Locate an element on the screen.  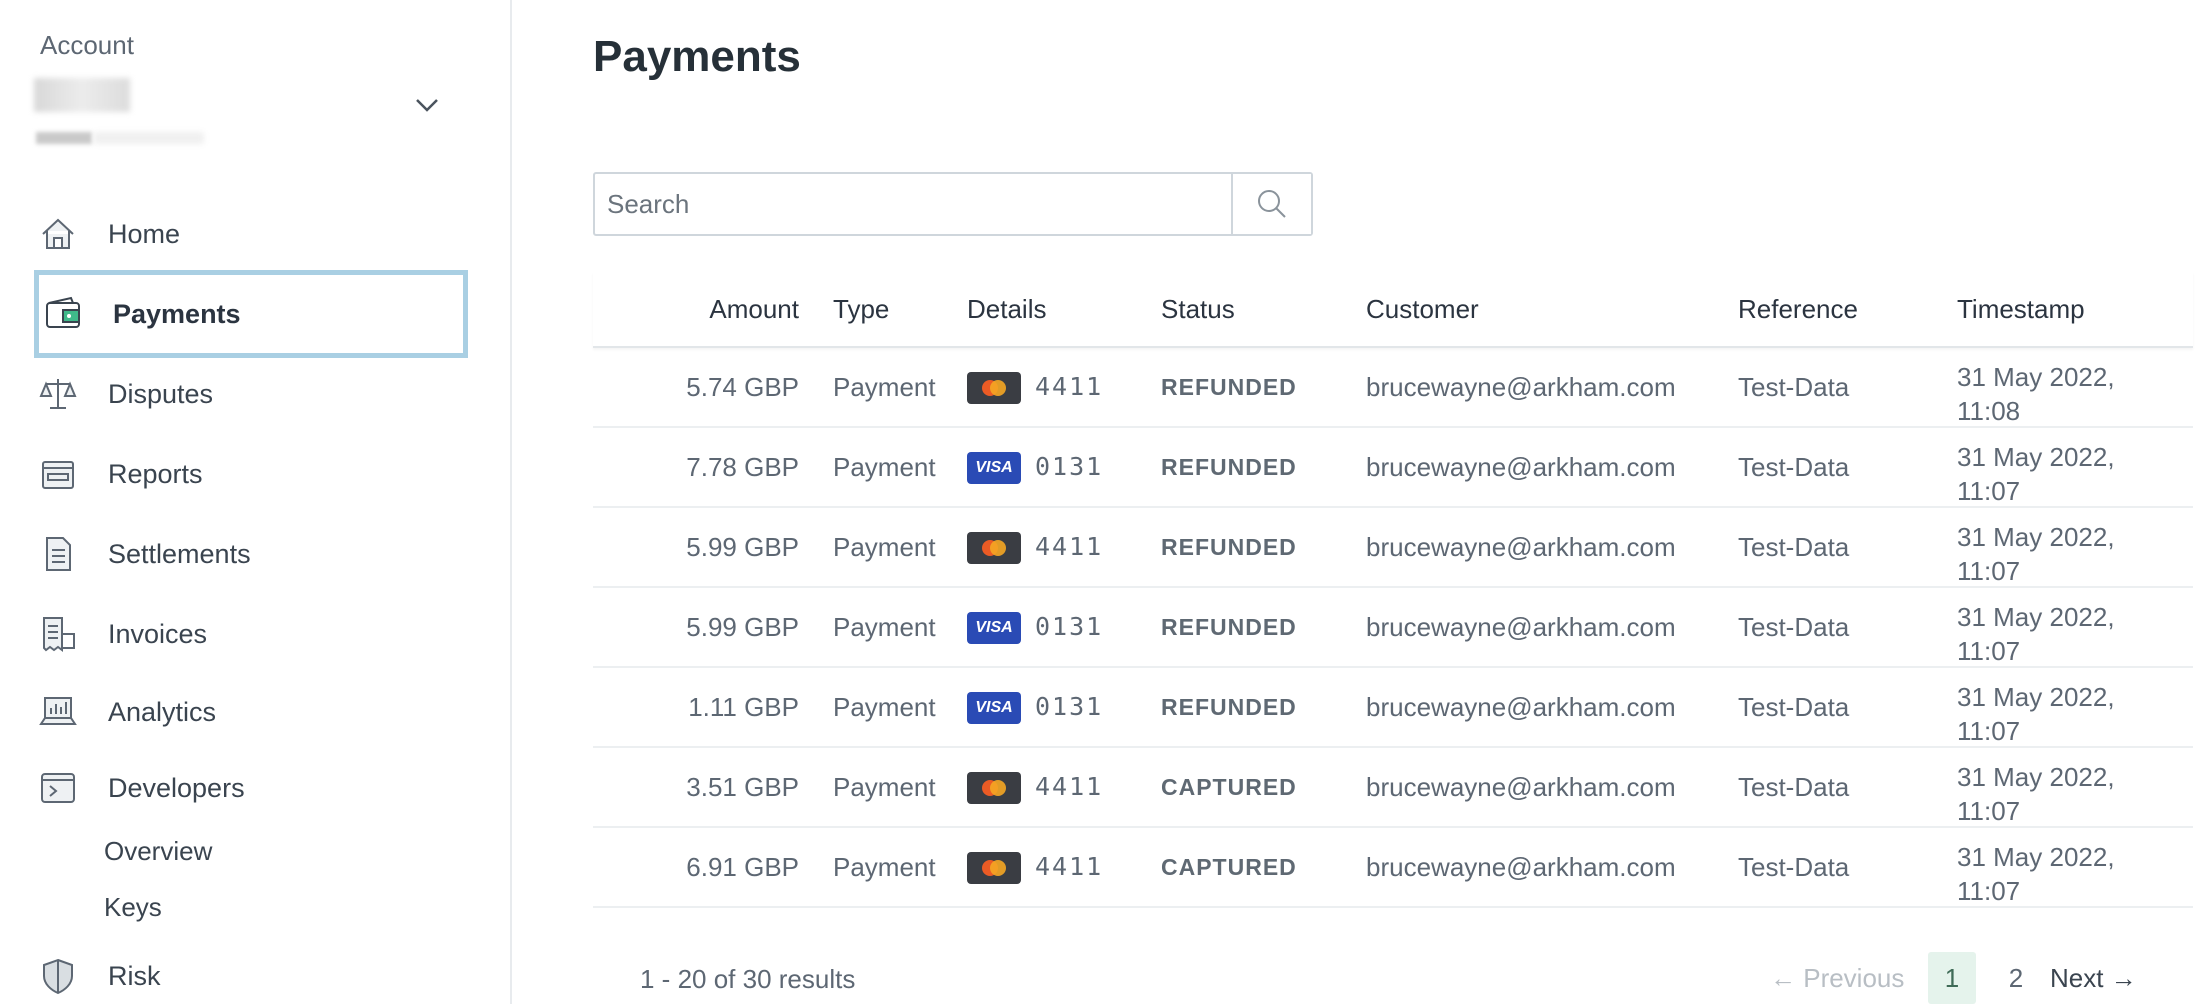
column-header-timestamp: Timestamp is located at coordinates (2021, 309).